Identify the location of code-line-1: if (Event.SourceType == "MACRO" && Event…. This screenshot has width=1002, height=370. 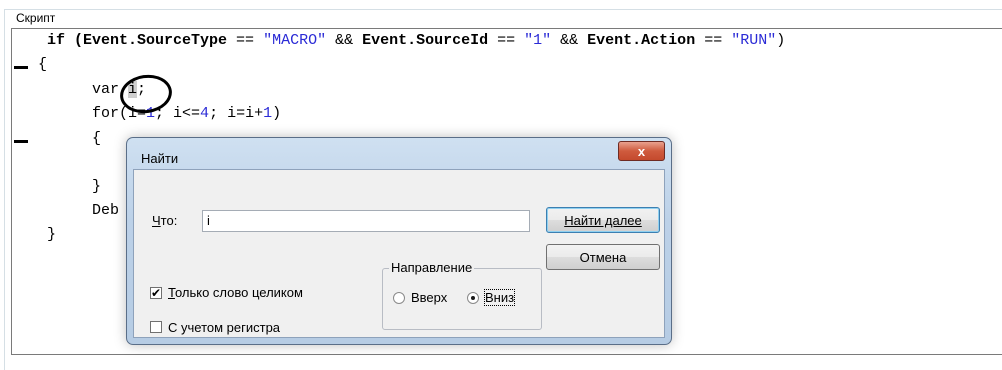
(416, 41).